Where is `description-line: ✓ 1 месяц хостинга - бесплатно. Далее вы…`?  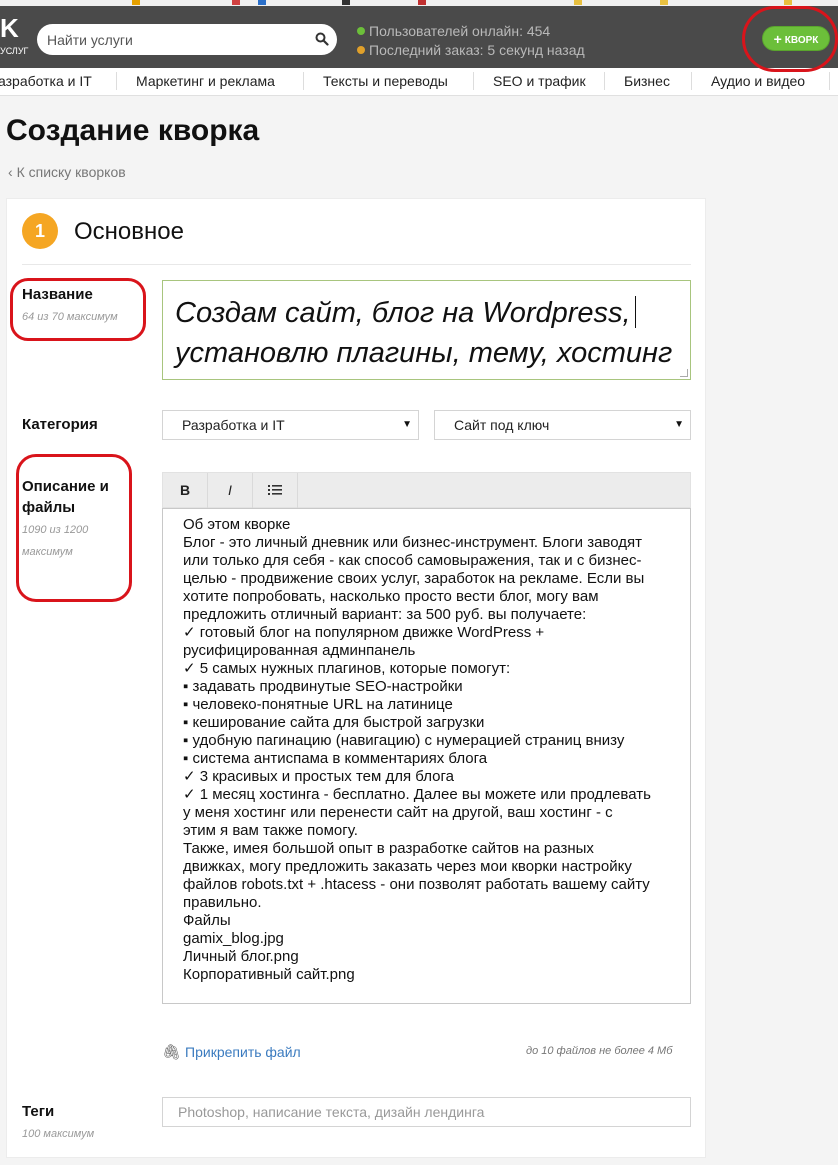 description-line: ✓ 1 месяц хостинга - бесплатно. Далее вы… is located at coordinates (417, 794).